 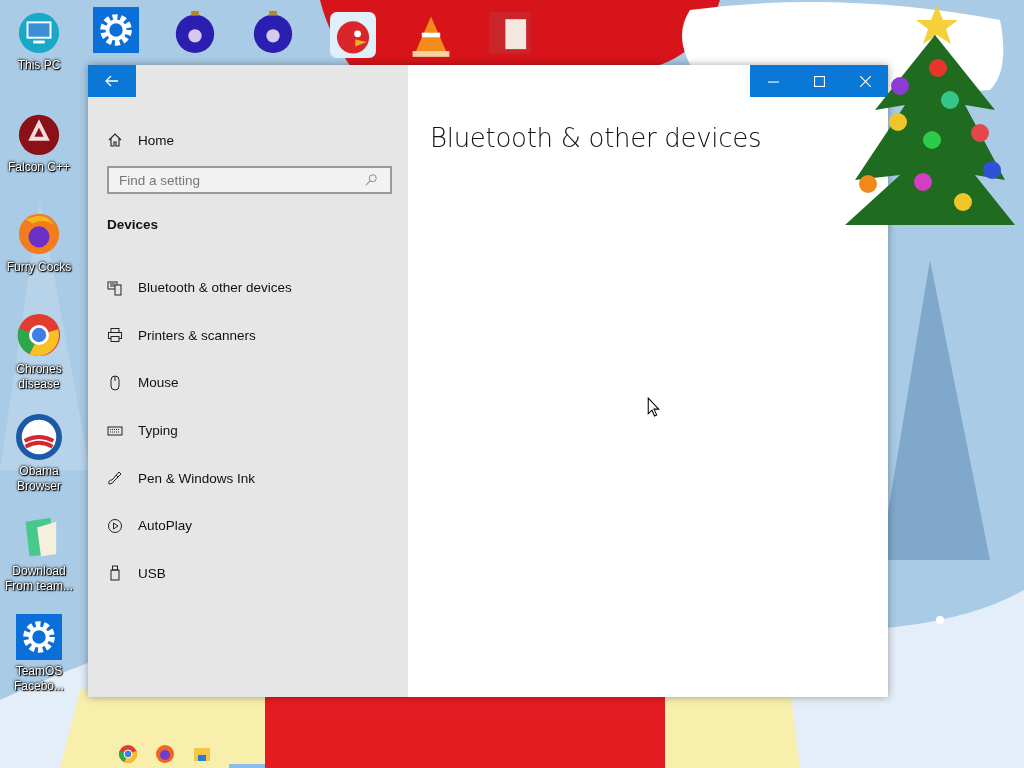 I want to click on search-icon, so click(x=371, y=180).